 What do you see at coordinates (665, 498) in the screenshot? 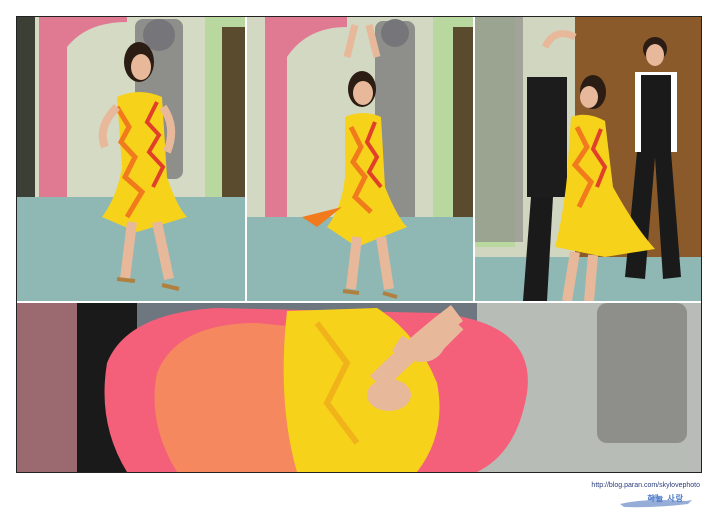
I see `credit-logo-text: 하늘 사랑` at bounding box center [665, 498].